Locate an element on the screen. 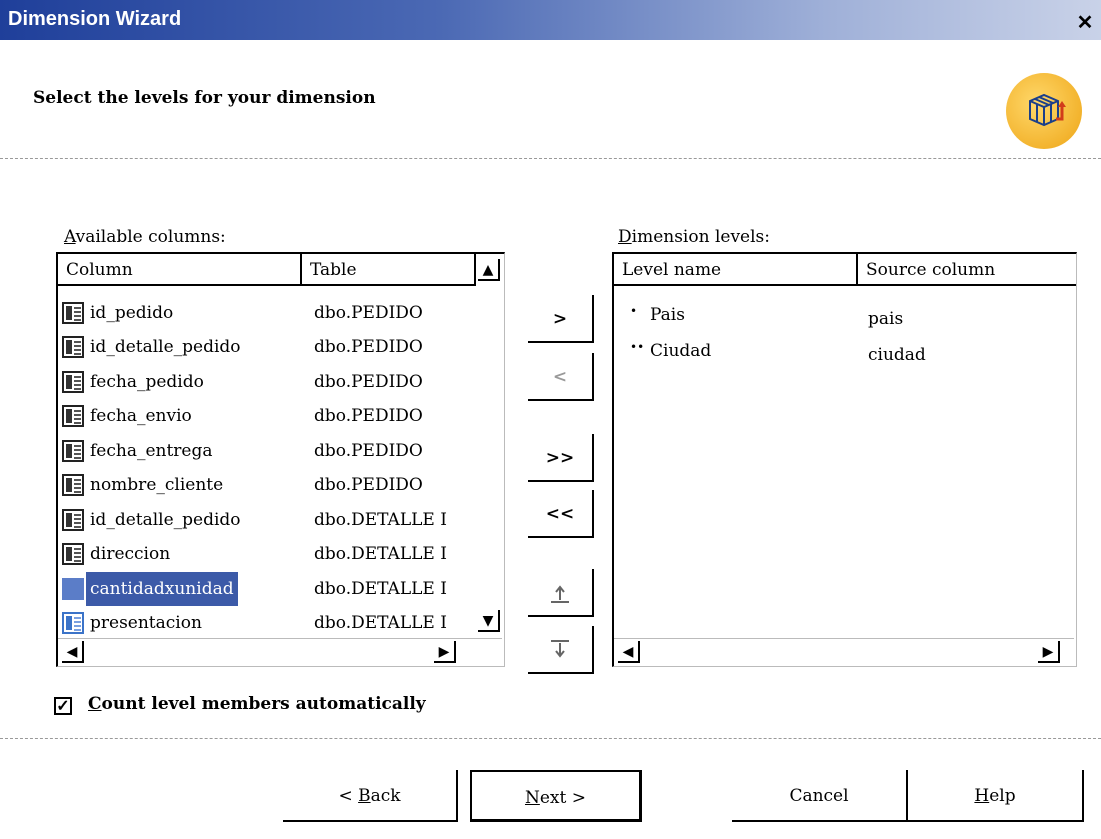  column-header-column: Column is located at coordinates (180, 270).